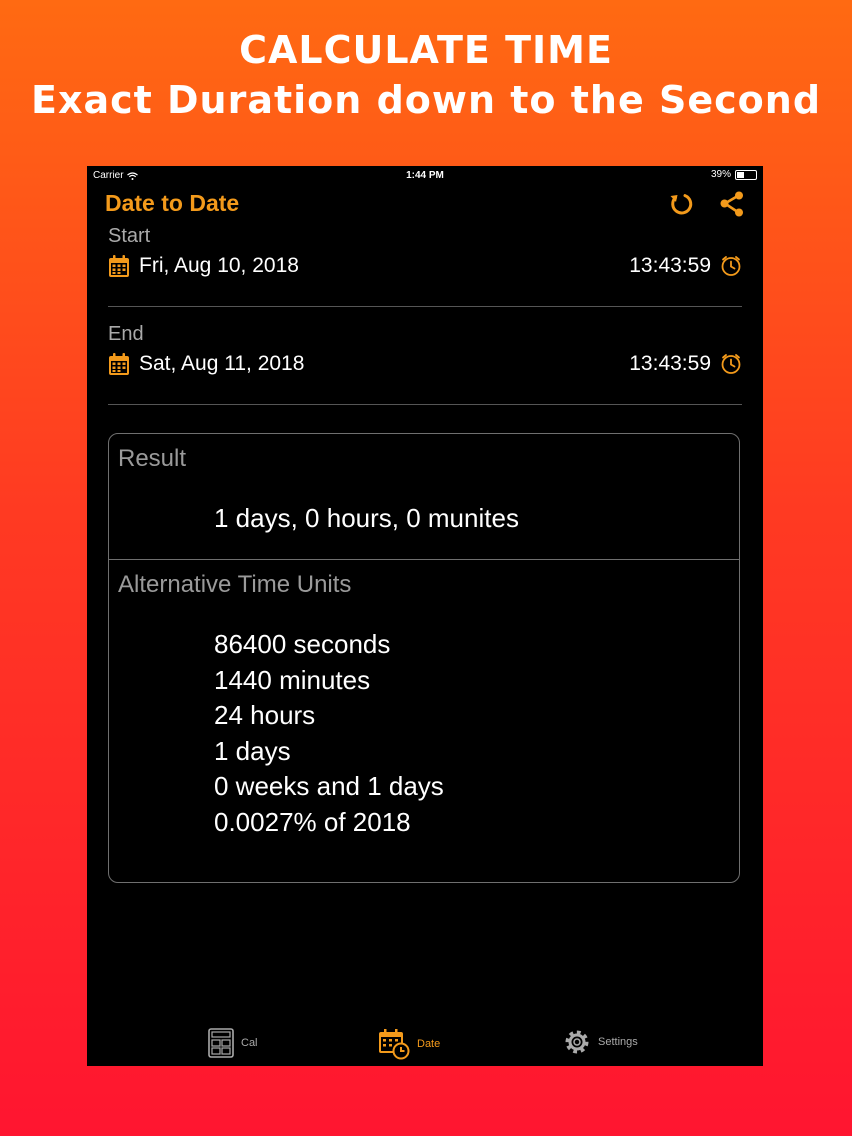 The height and width of the screenshot is (1136, 852). I want to click on tab-bar: Cal Date Settings, so click(425, 1046).